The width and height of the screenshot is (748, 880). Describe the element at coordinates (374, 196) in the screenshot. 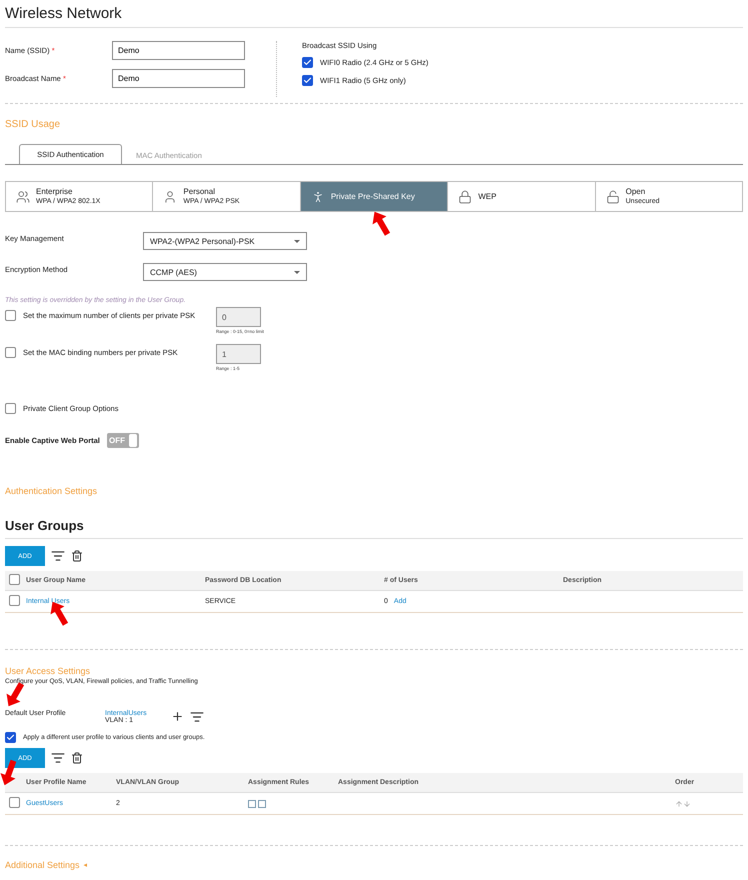

I see `auth-option: Private Pre-Shared Key` at that location.